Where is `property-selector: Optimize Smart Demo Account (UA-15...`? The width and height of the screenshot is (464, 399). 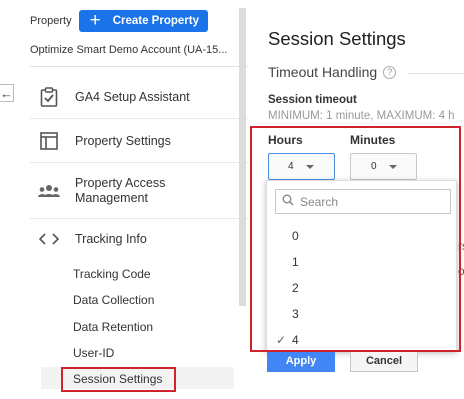 property-selector: Optimize Smart Demo Account (UA-15... is located at coordinates (128, 50).